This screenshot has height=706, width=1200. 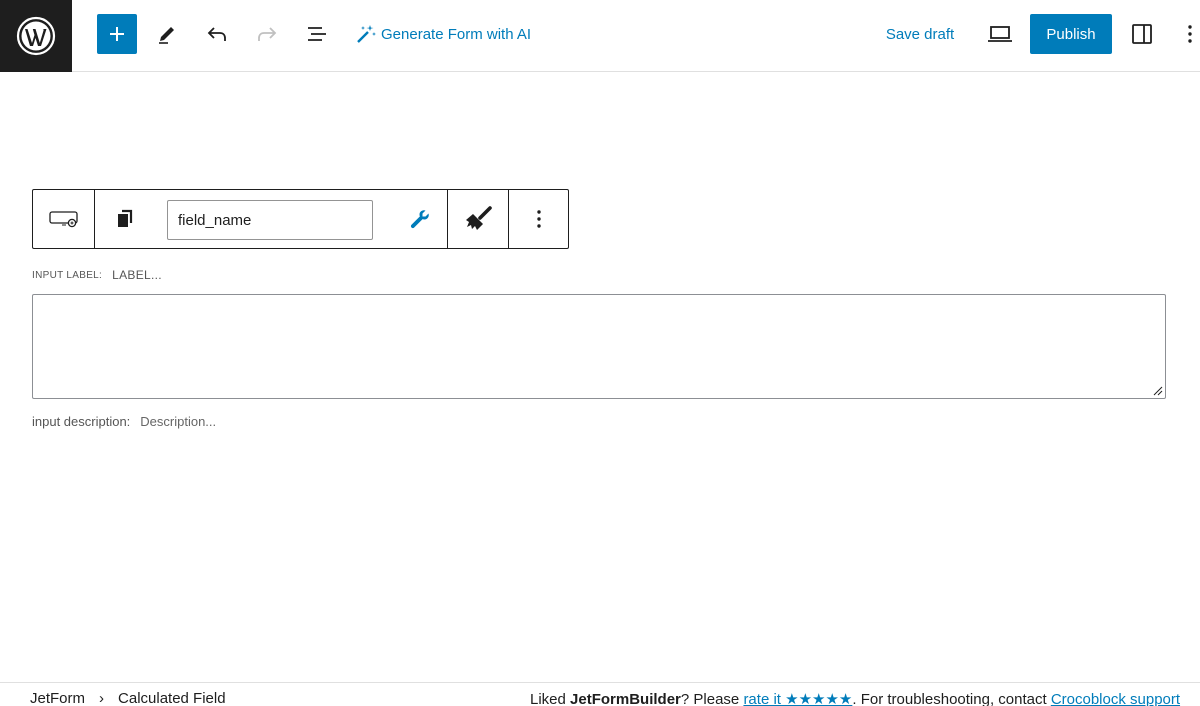 I want to click on settings-sidebar-button, so click(x=1142, y=34).